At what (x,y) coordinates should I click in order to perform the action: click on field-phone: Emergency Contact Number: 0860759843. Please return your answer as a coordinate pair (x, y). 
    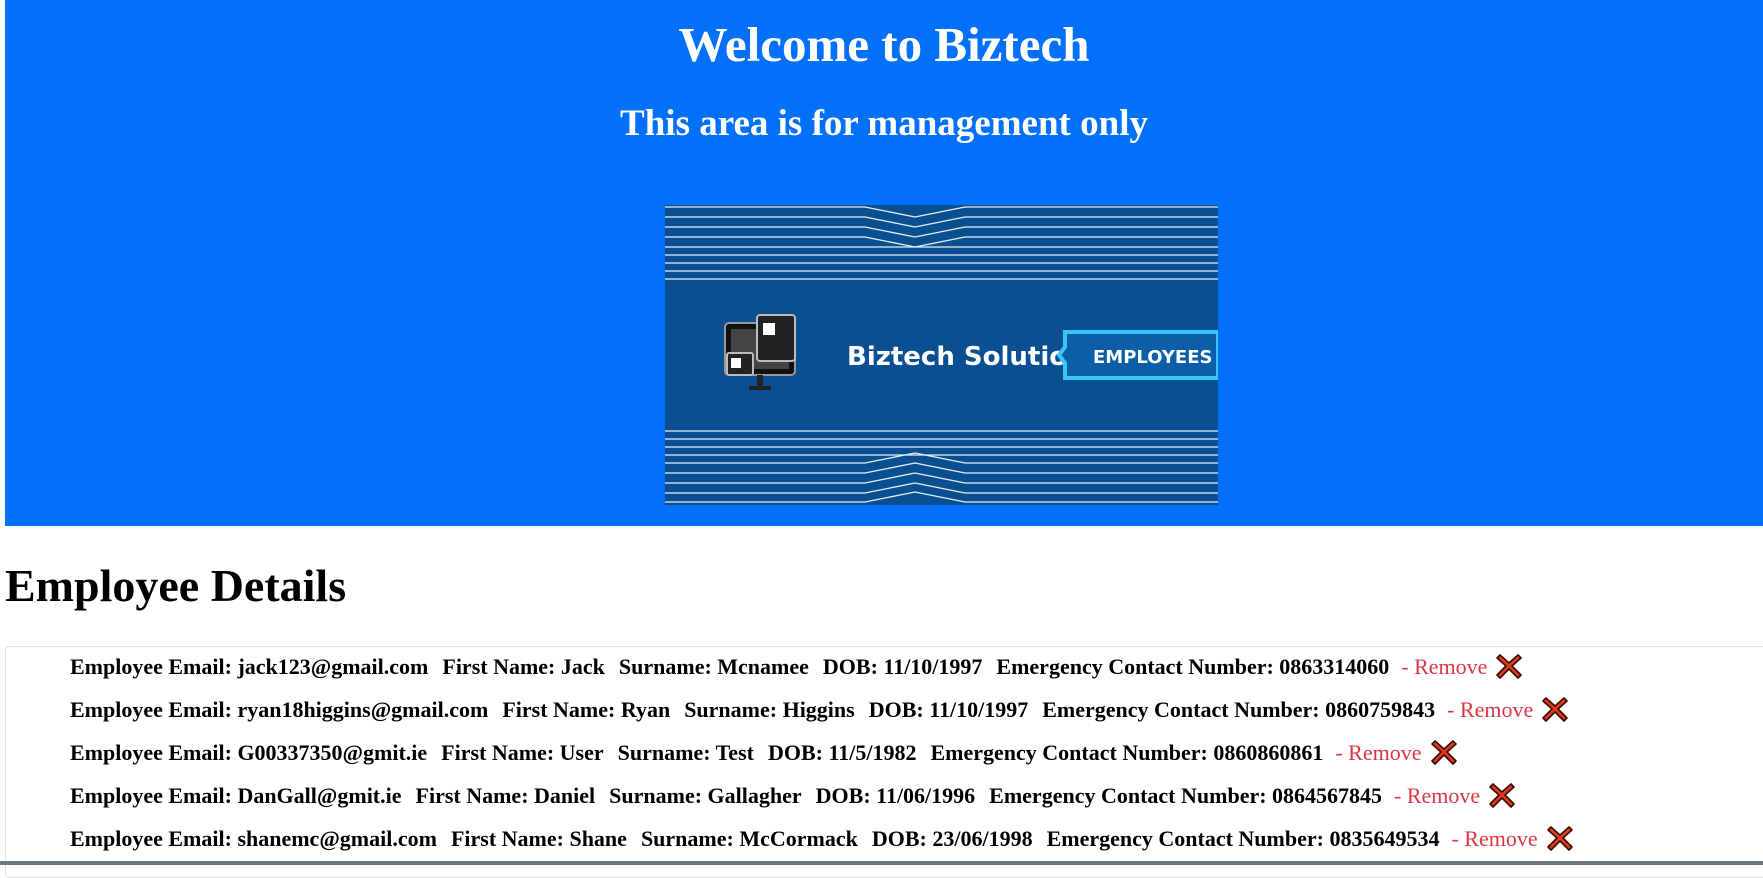
    Looking at the image, I should click on (1238, 709).